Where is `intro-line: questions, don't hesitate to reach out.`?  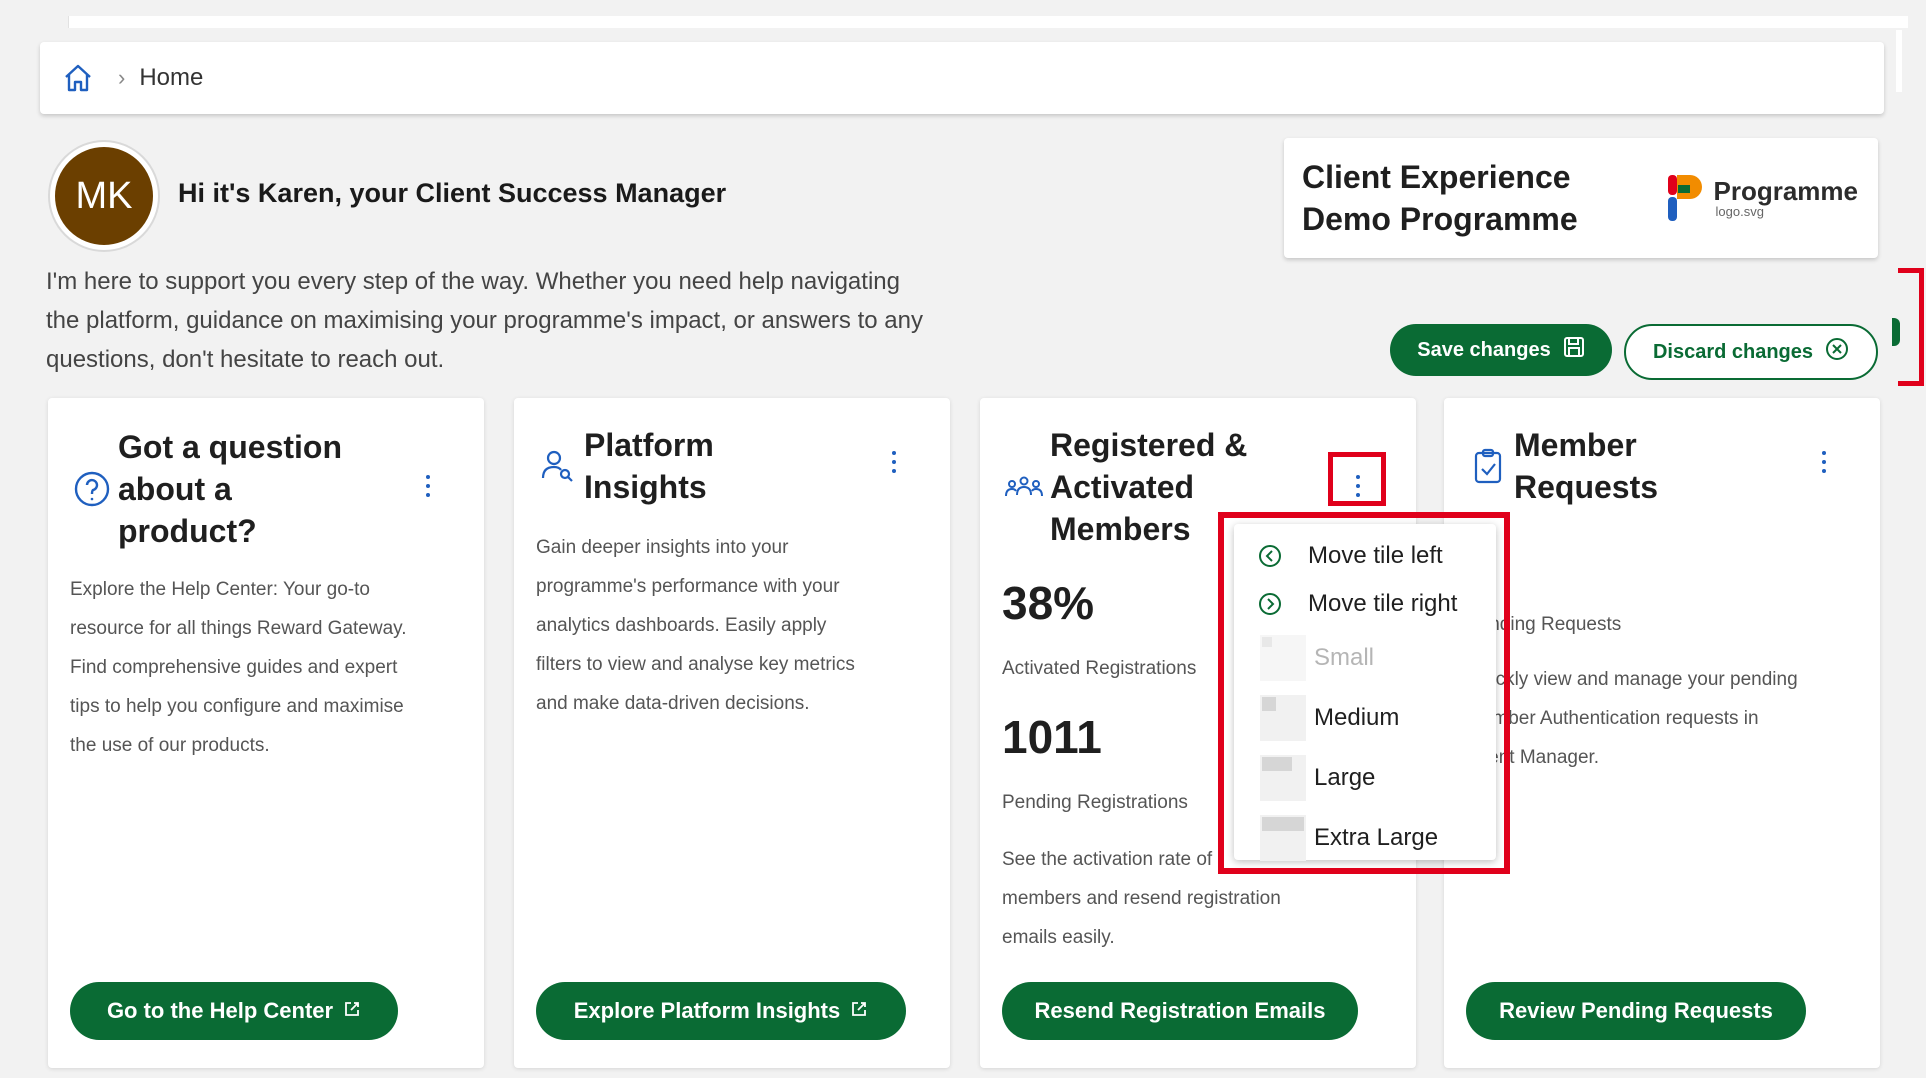 intro-line: questions, don't hesitate to reach out. is located at coordinates (245, 359).